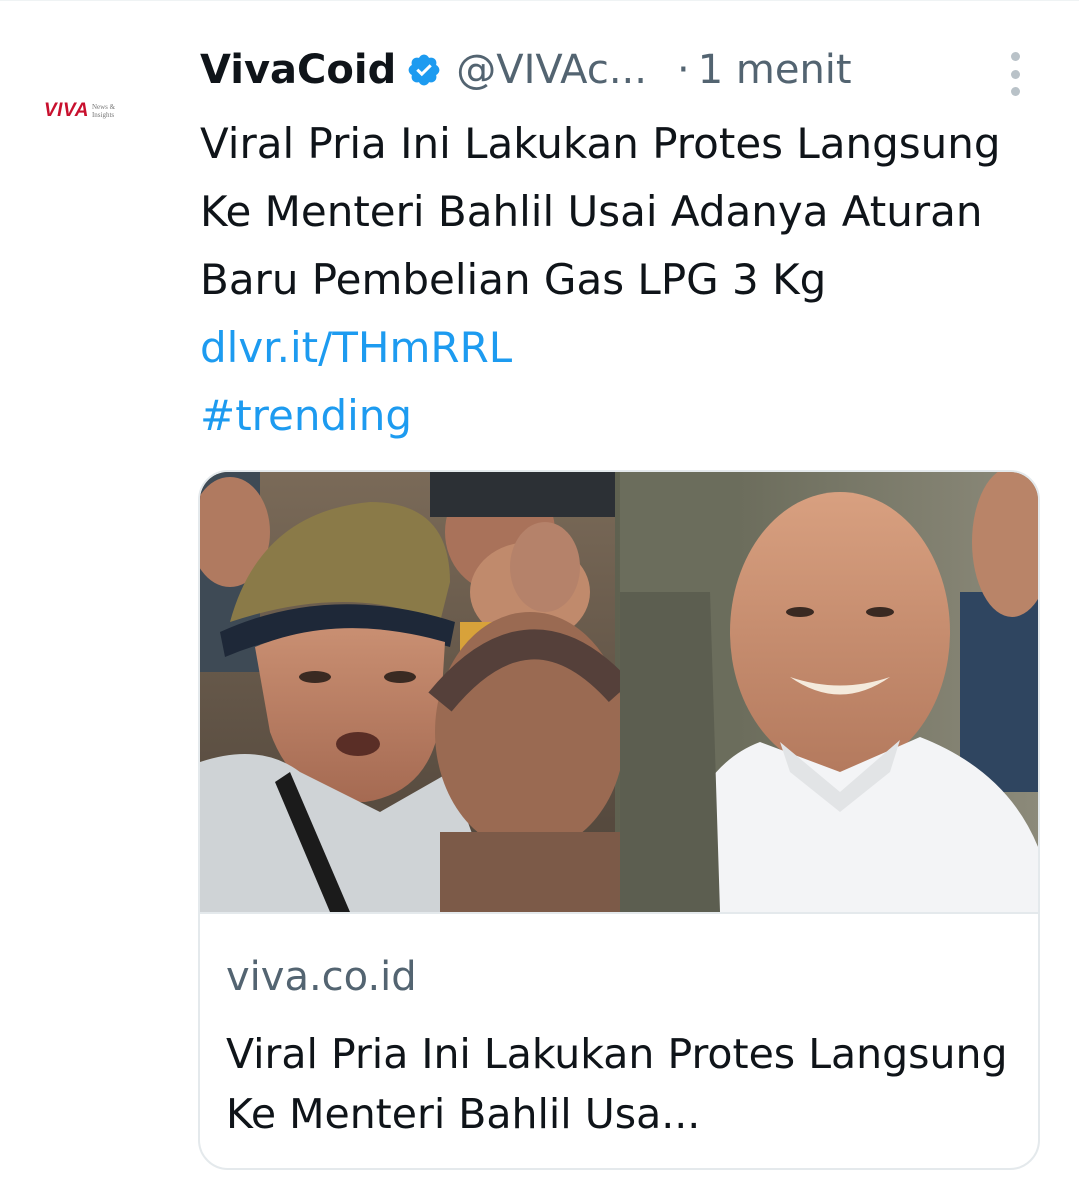 The width and height of the screenshot is (1079, 1184). Describe the element at coordinates (775, 70) in the screenshot. I see `timestamp: 1 menit` at that location.